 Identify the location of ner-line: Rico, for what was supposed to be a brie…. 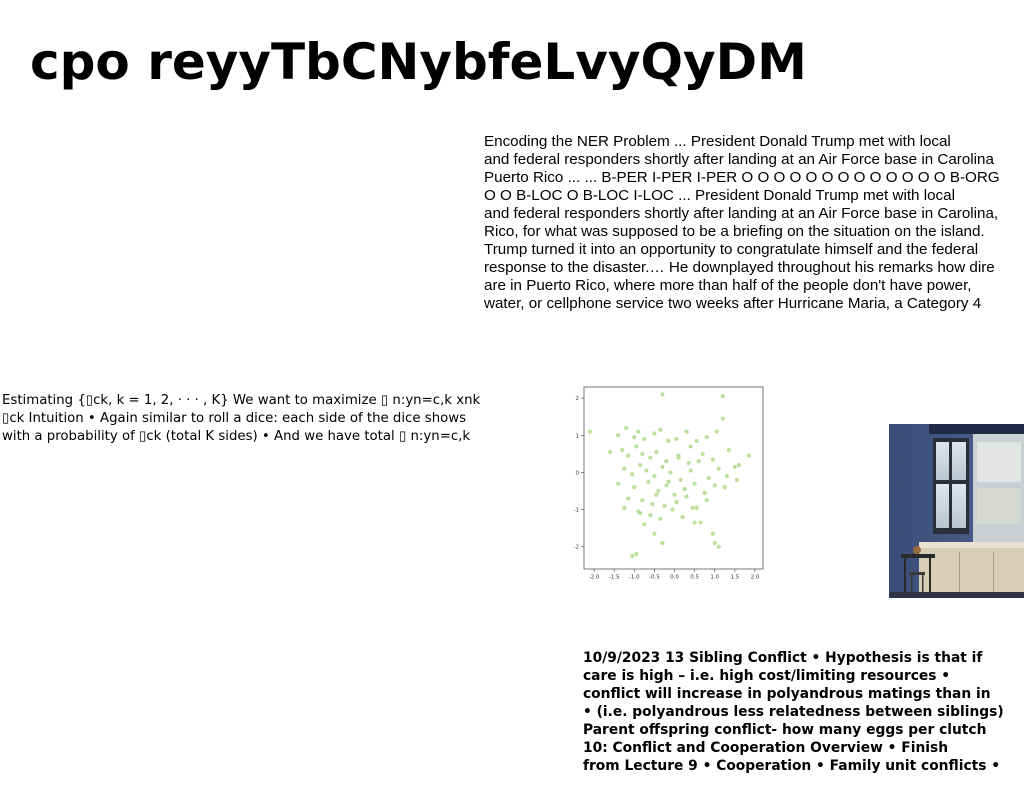
(734, 231).